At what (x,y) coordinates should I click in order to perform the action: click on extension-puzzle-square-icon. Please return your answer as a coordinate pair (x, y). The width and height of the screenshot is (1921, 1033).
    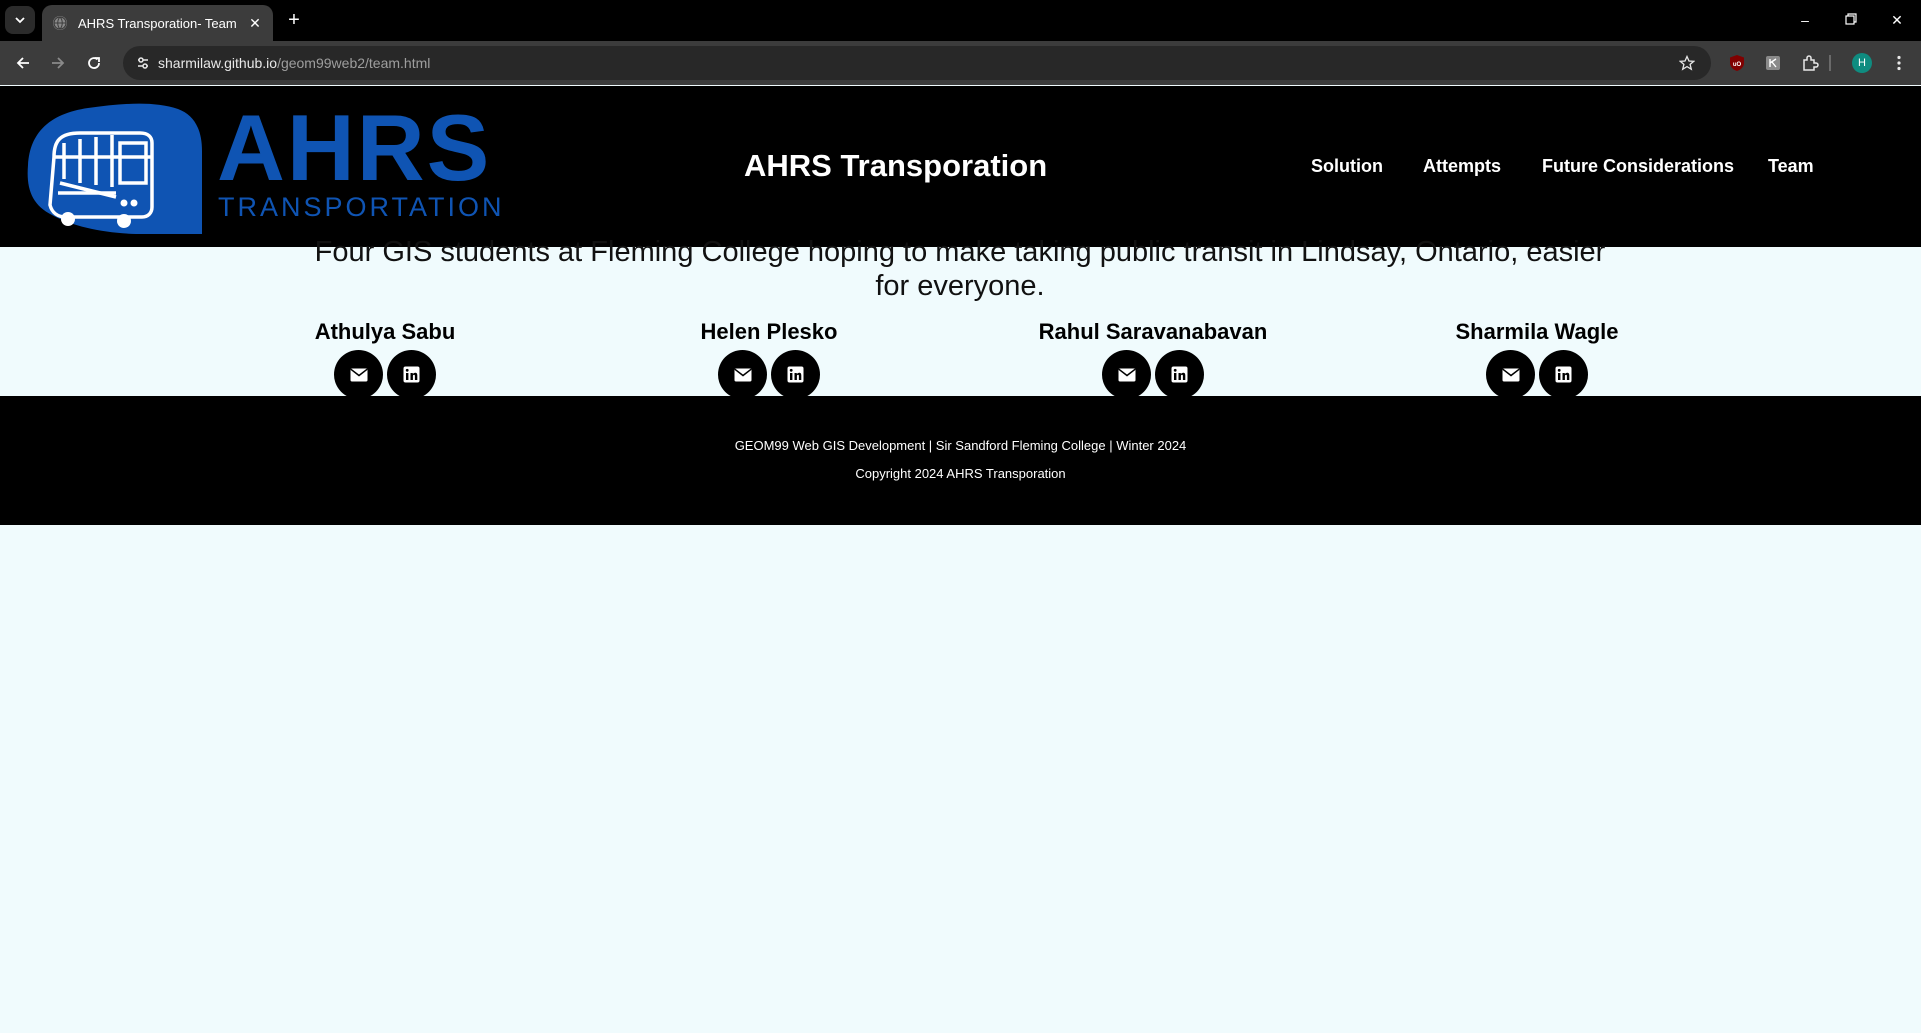
    Looking at the image, I should click on (1773, 63).